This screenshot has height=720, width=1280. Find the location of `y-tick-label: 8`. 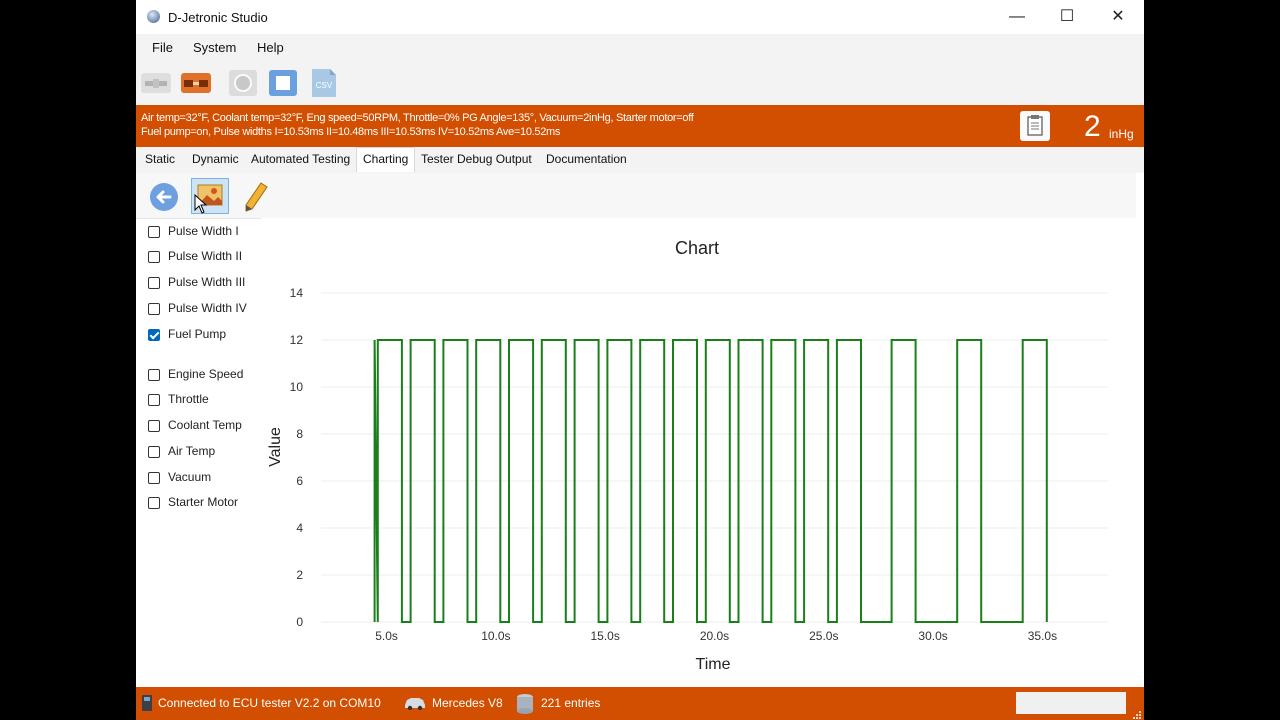

y-tick-label: 8 is located at coordinates (299, 434).